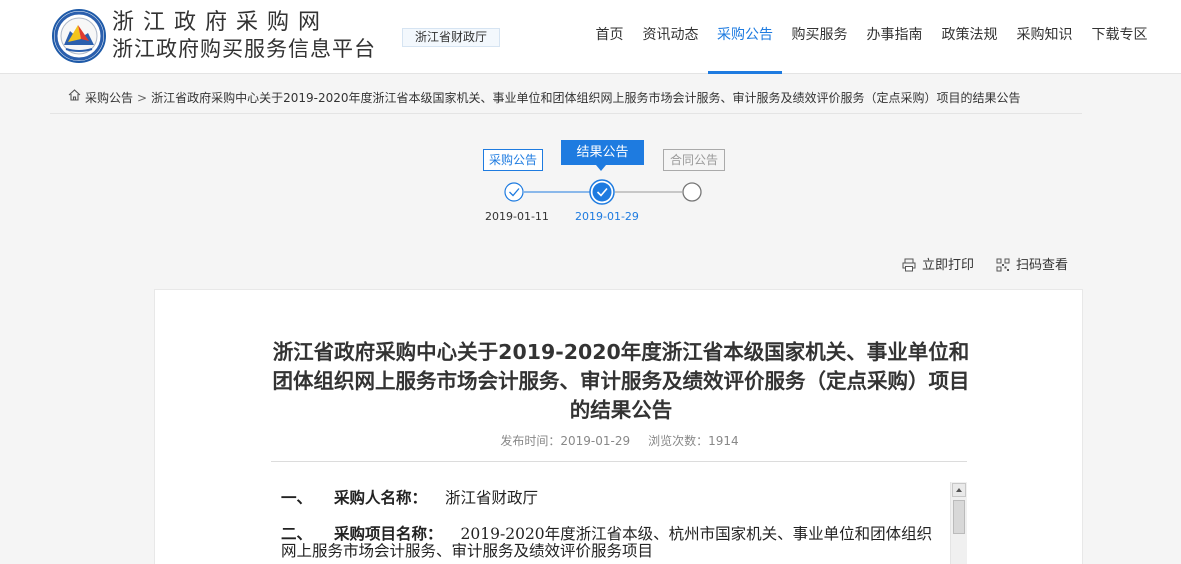 The image size is (1181, 564). What do you see at coordinates (244, 49) in the screenshot?
I see `site-subtitle: 浙江政府购买服务信息平台` at bounding box center [244, 49].